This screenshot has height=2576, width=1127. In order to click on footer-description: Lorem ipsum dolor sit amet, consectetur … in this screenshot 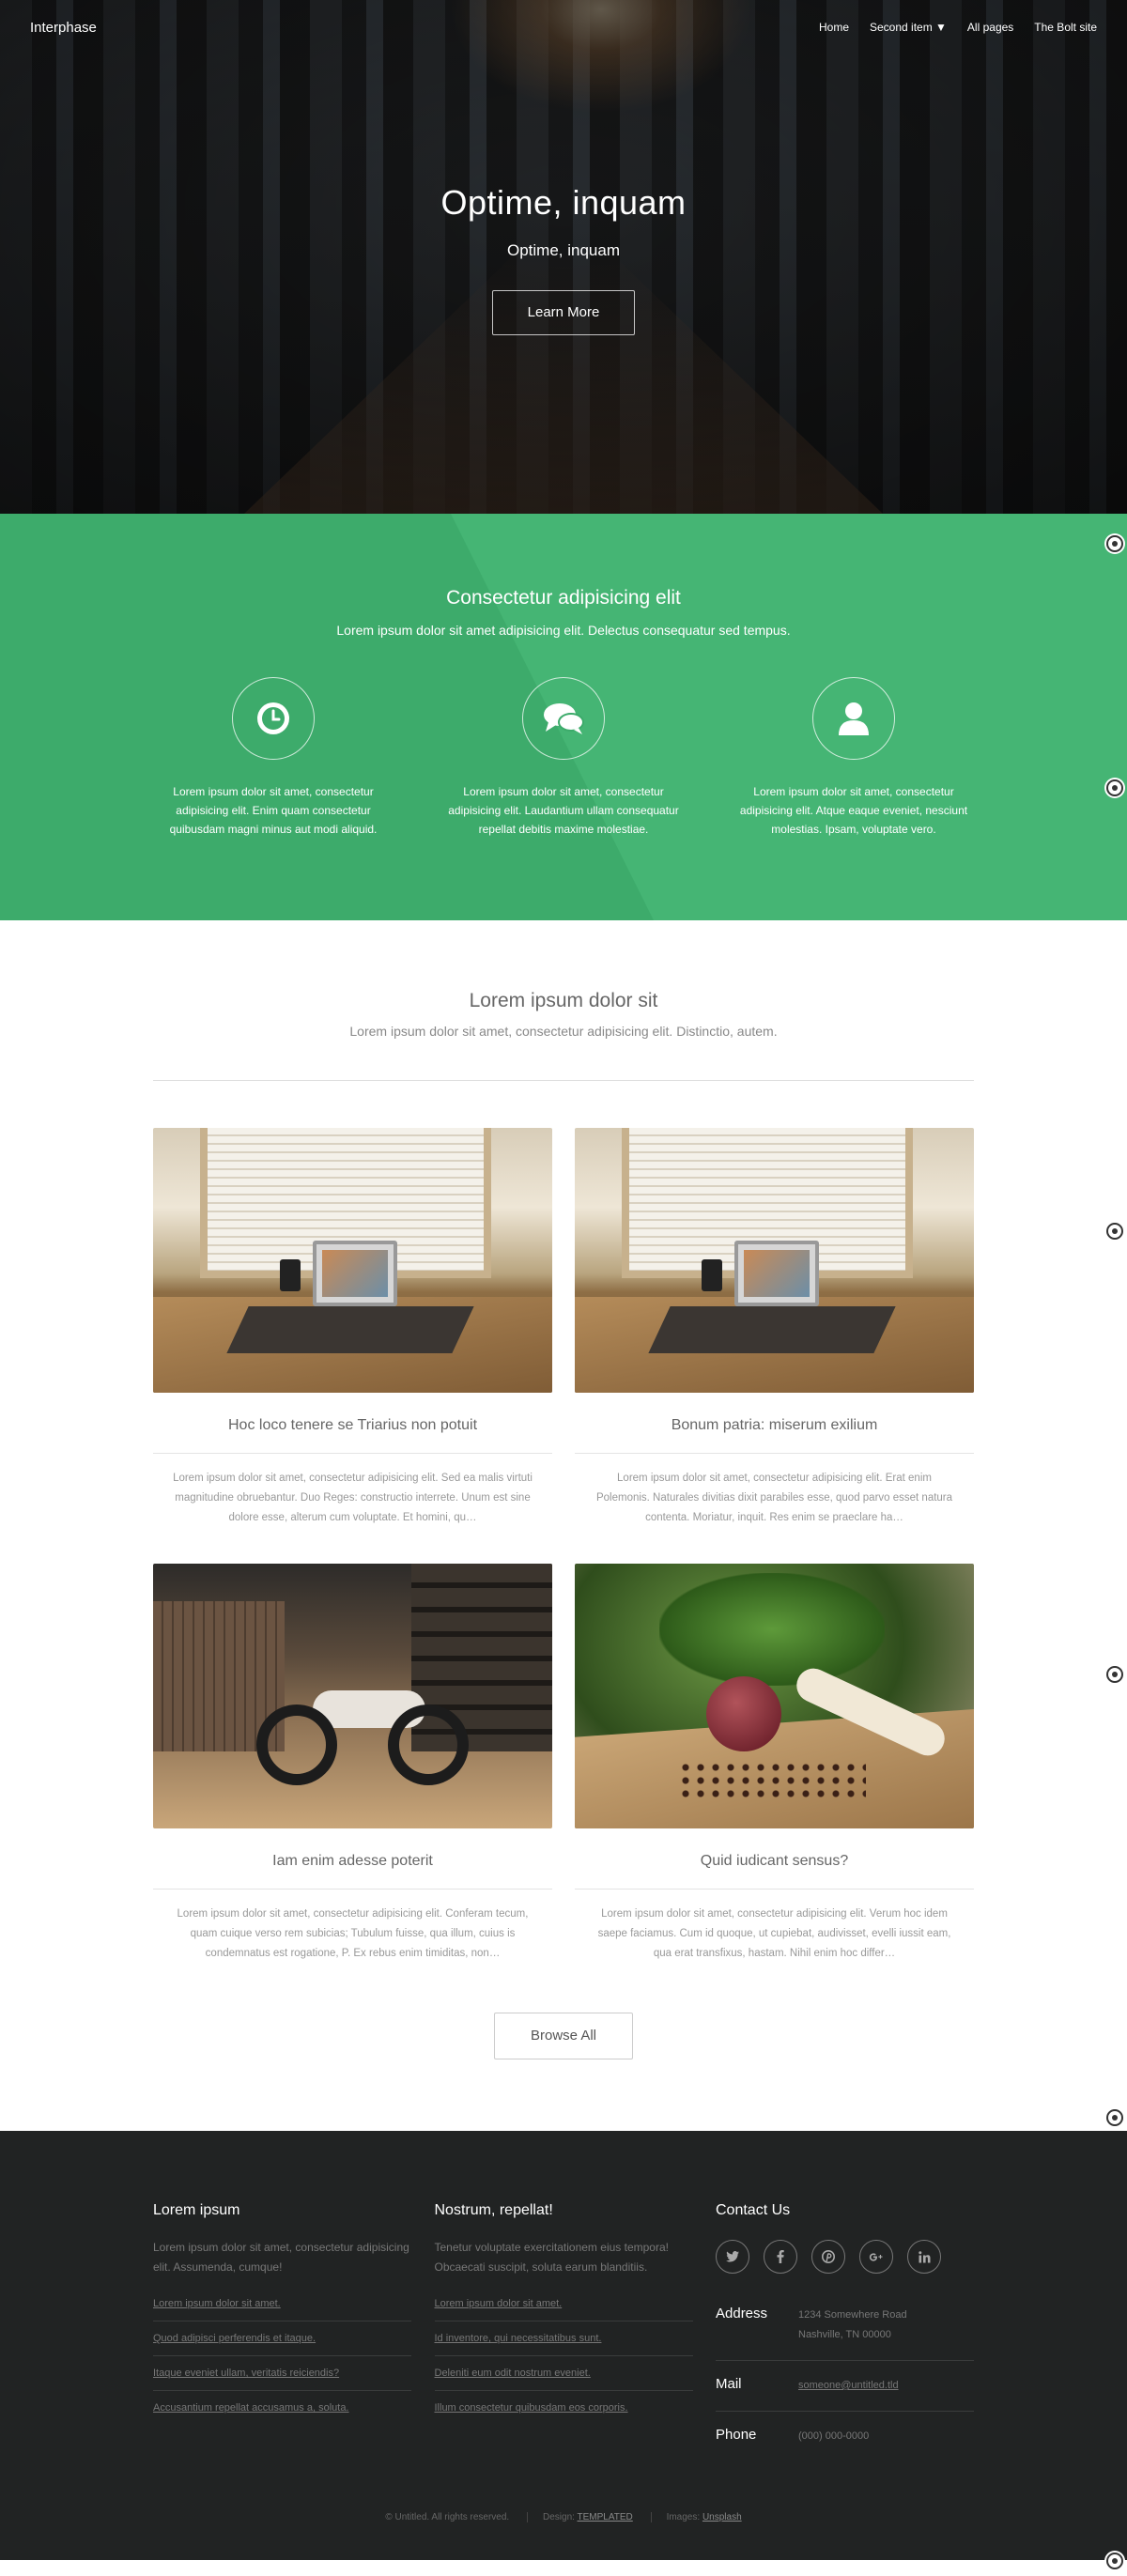, I will do `click(281, 2257)`.